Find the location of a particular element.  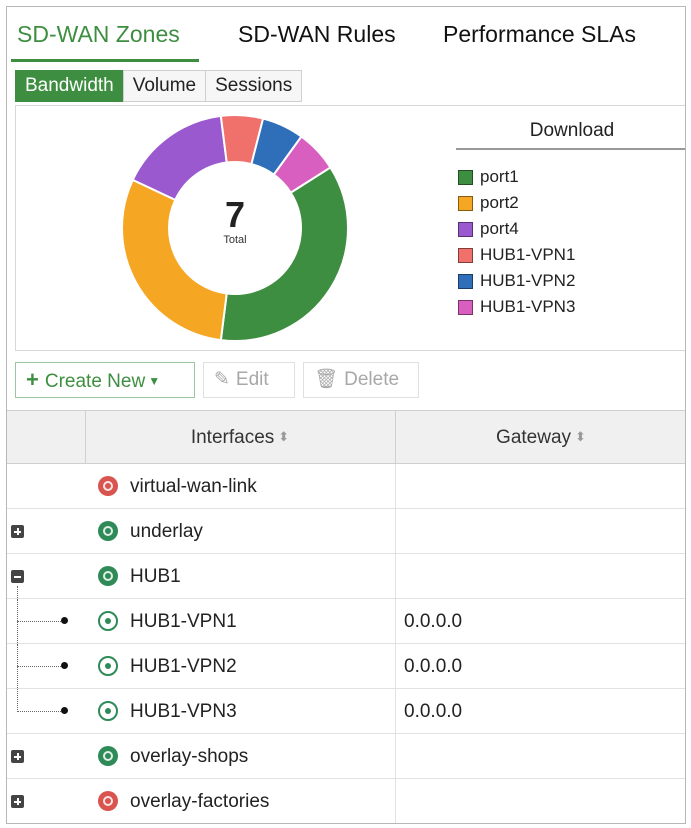

plus-icon: + is located at coordinates (32, 379).